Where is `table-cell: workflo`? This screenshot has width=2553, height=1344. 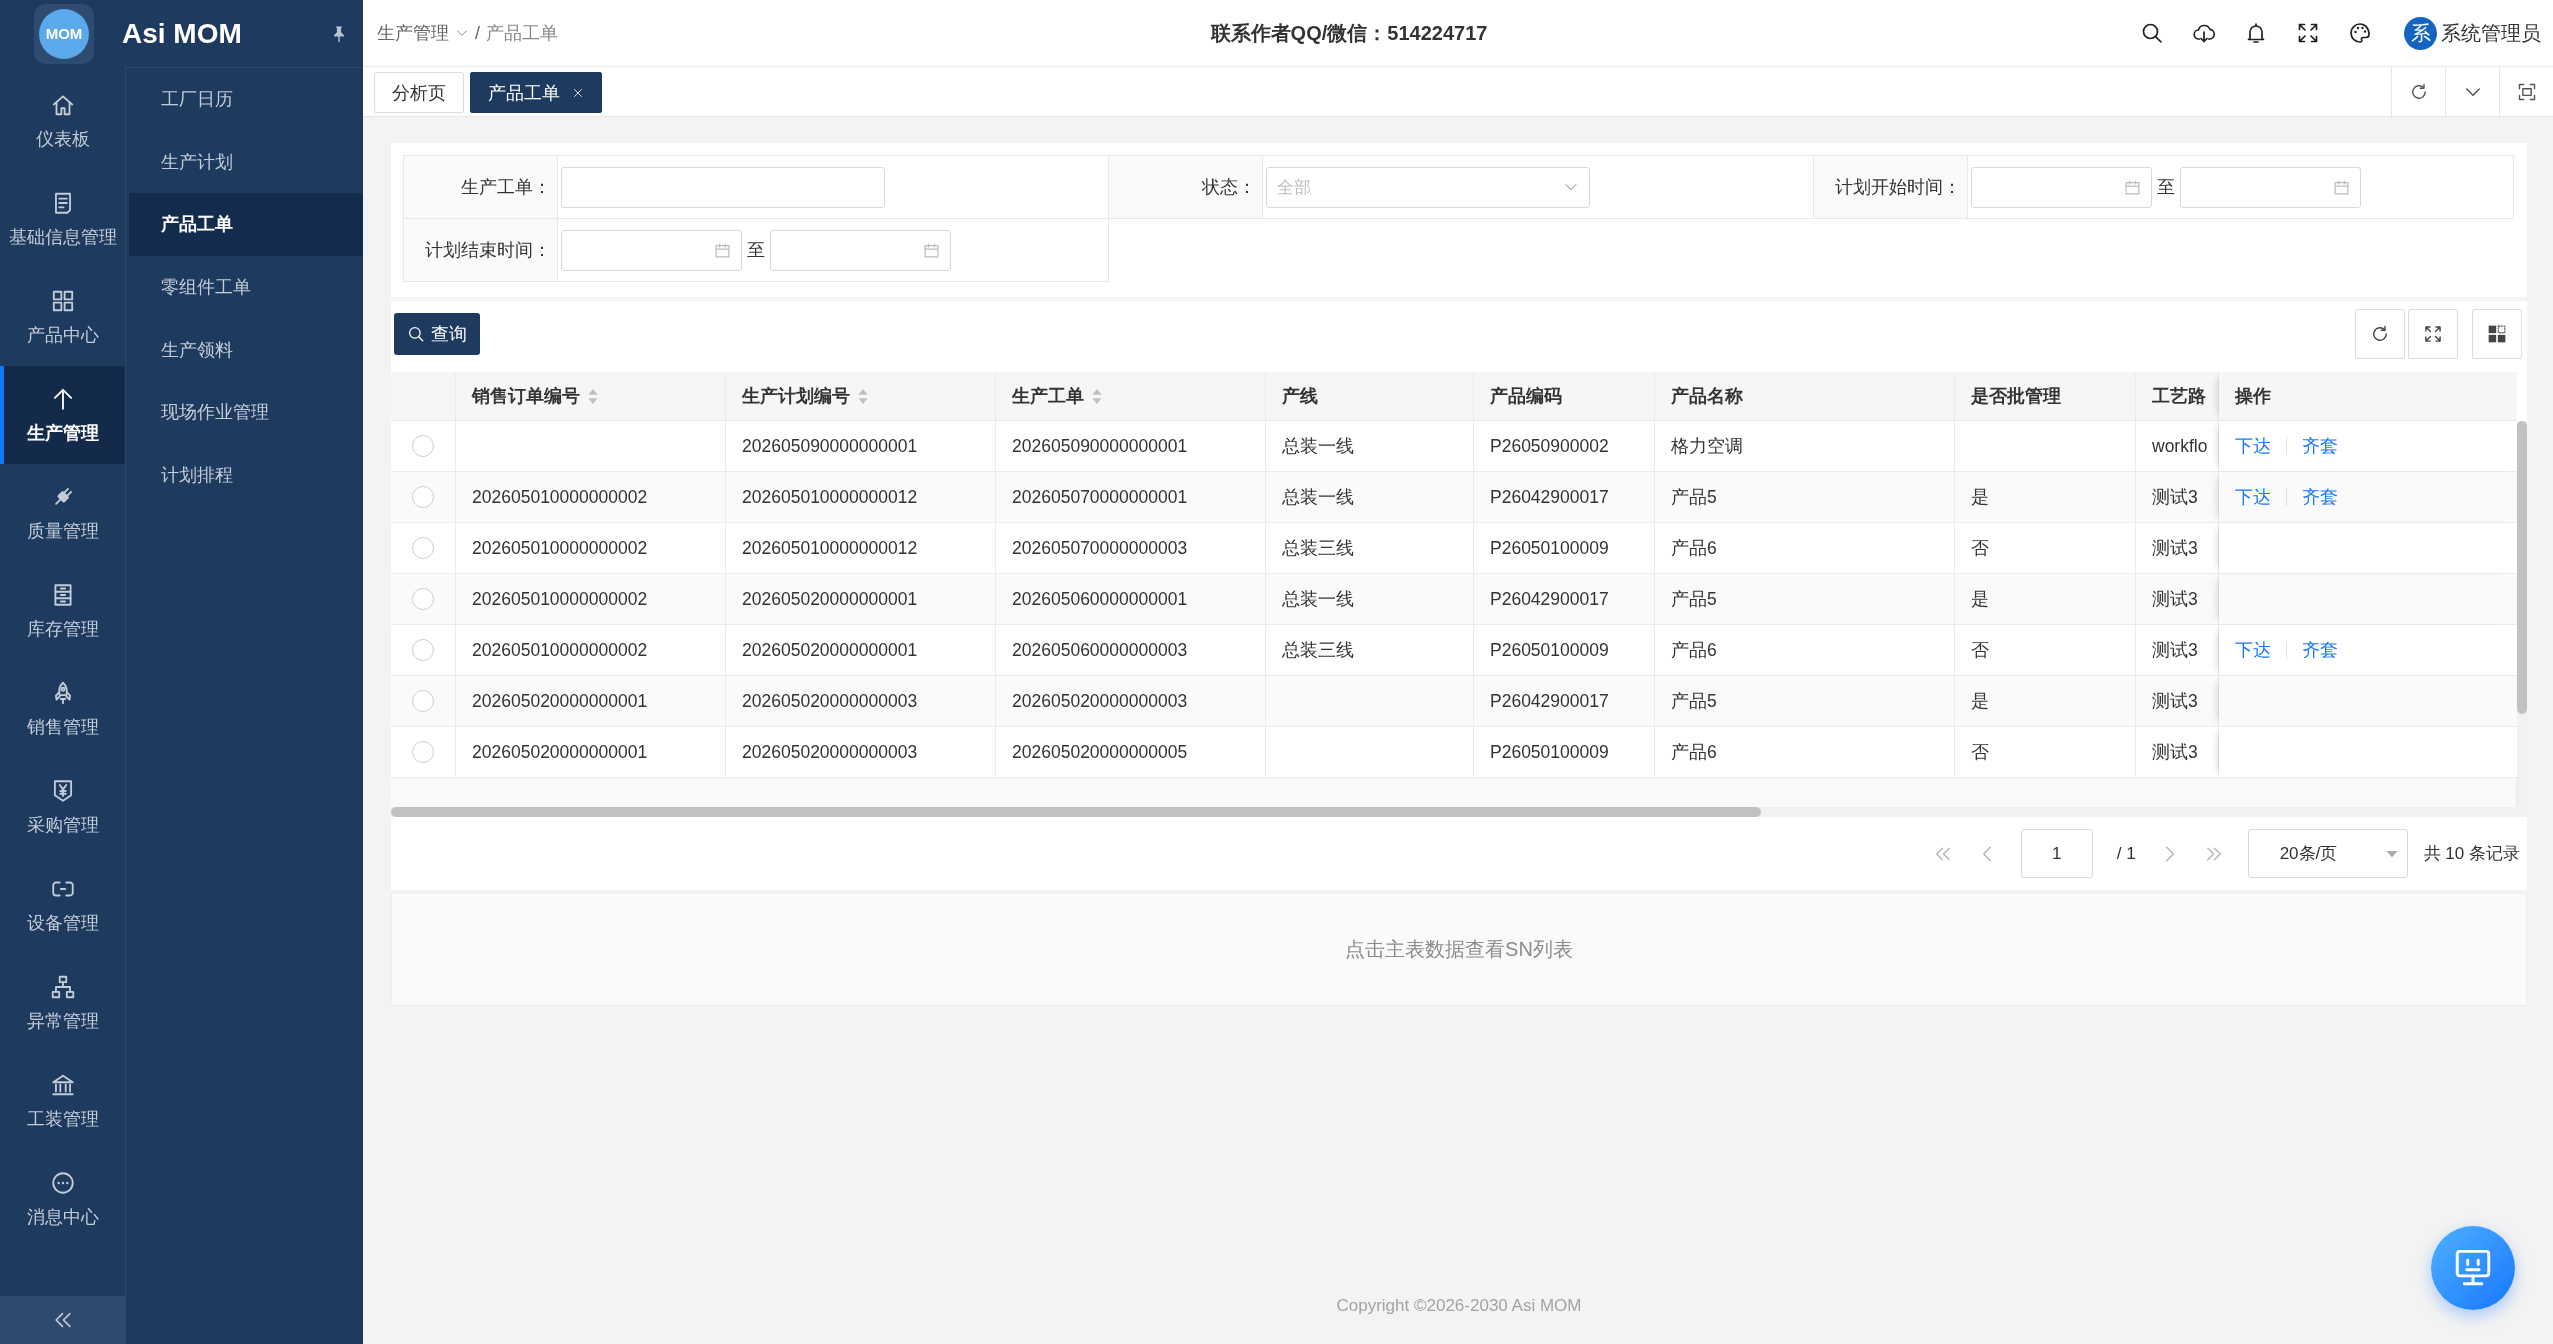
table-cell: workflo is located at coordinates (2177, 446).